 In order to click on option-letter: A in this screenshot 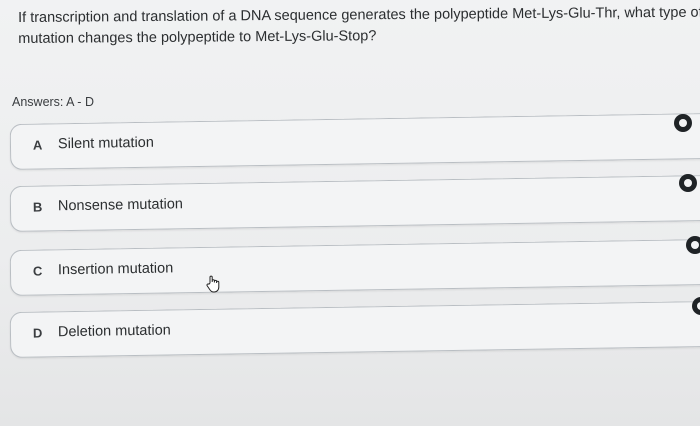, I will do `click(37, 145)`.